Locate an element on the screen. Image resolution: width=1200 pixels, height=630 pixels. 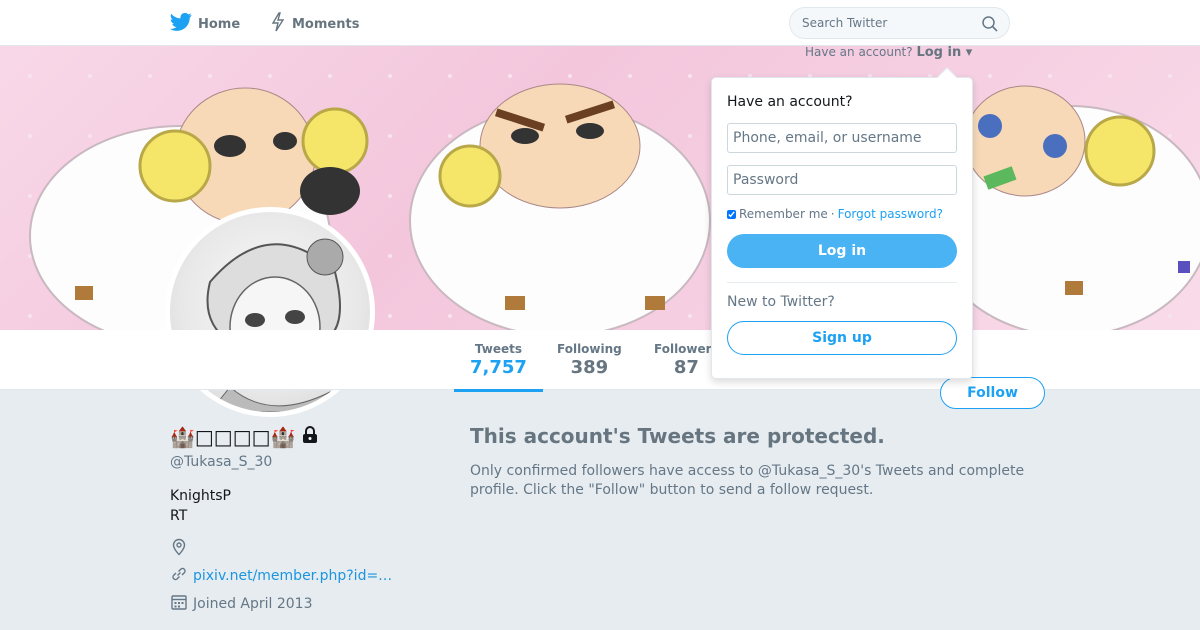
signup-button: Sign up is located at coordinates (842, 338).